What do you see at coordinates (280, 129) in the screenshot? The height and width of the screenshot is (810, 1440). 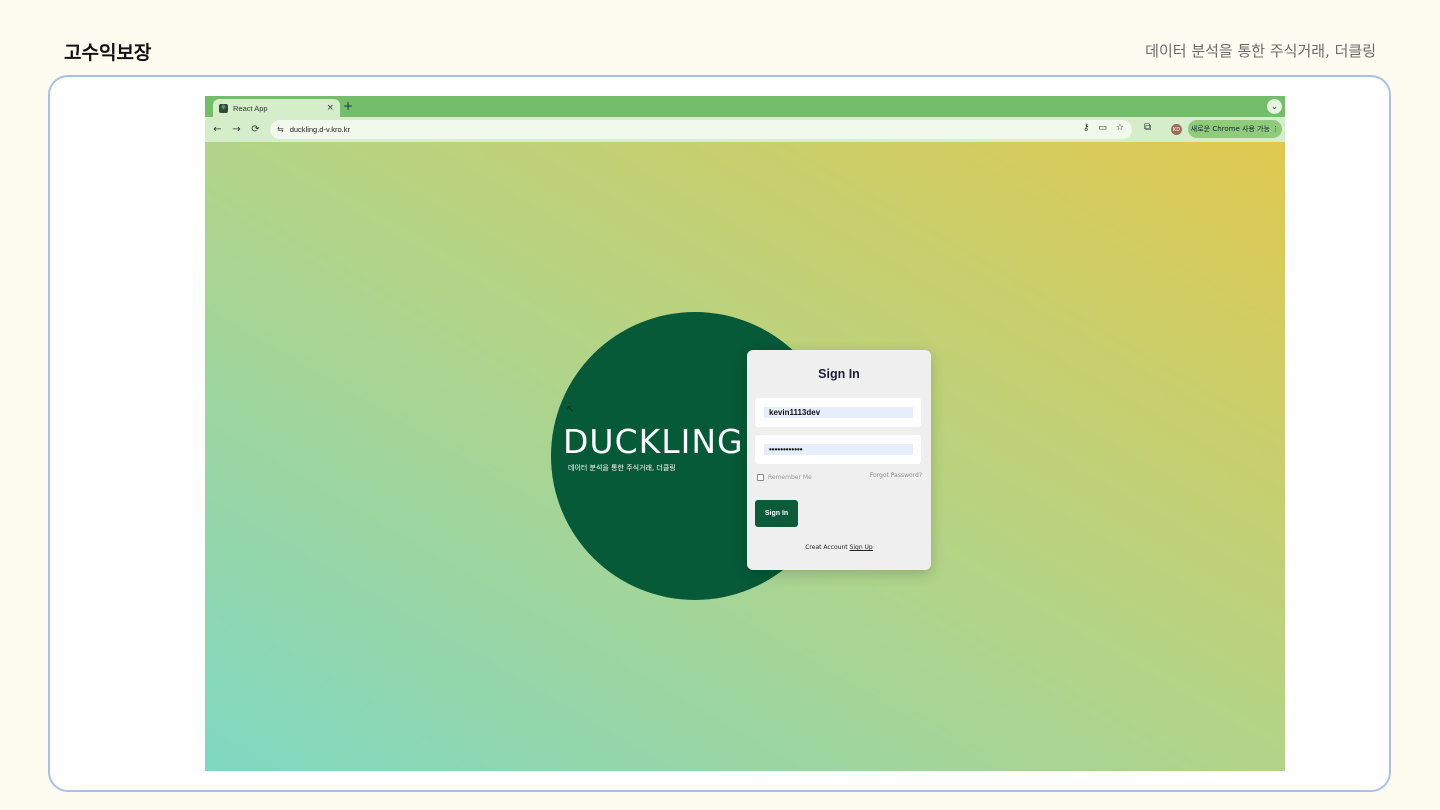 I see `site-settings-icon: ⇆` at bounding box center [280, 129].